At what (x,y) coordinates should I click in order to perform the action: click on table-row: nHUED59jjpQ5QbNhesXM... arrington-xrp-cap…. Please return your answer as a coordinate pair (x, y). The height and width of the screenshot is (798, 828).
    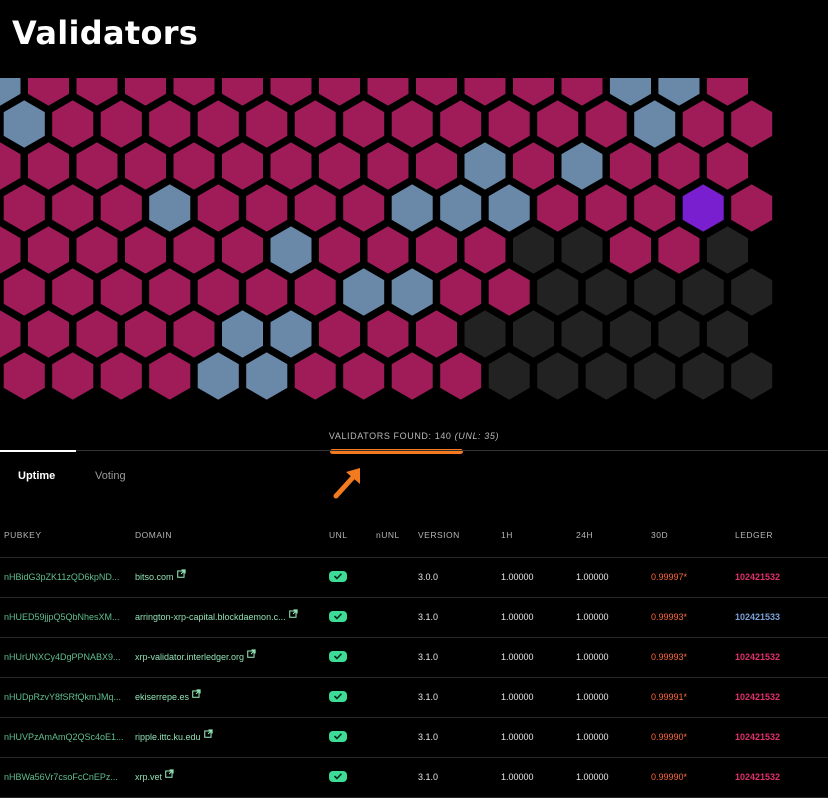
    Looking at the image, I should click on (414, 618).